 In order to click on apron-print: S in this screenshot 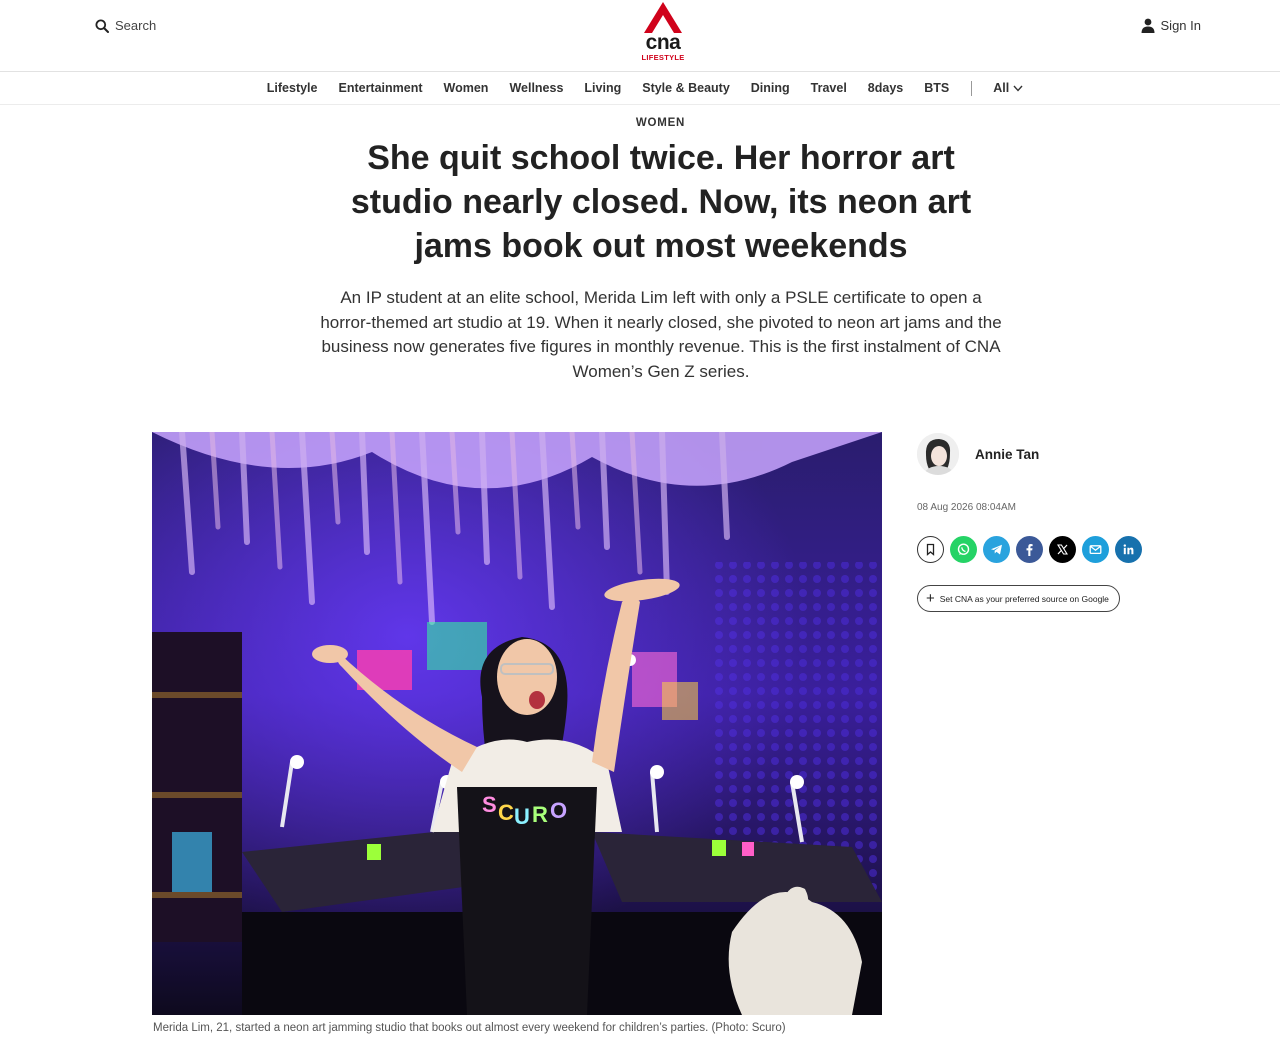, I will do `click(489, 804)`.